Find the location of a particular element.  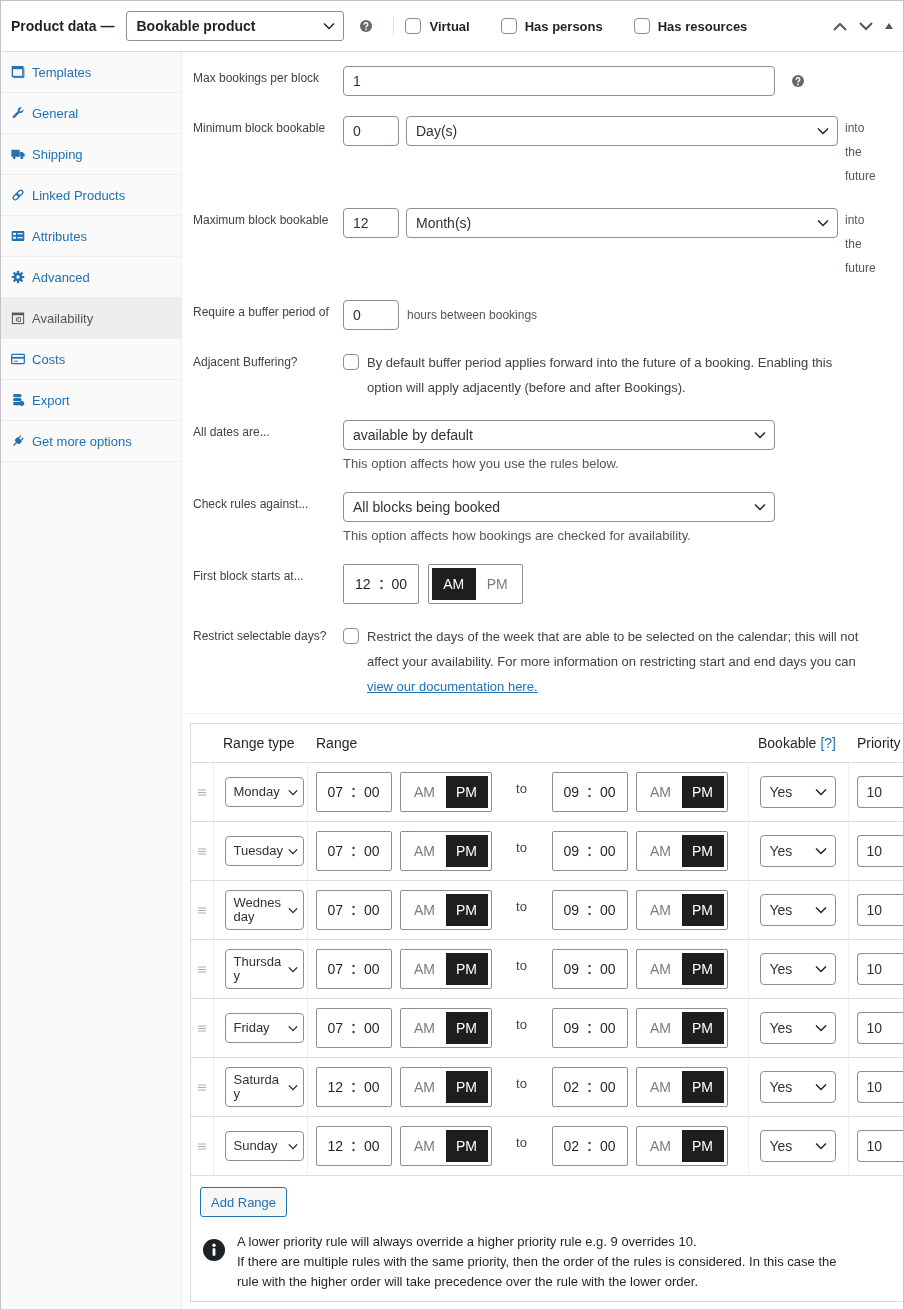

triangle-up-icon is located at coordinates (889, 26).